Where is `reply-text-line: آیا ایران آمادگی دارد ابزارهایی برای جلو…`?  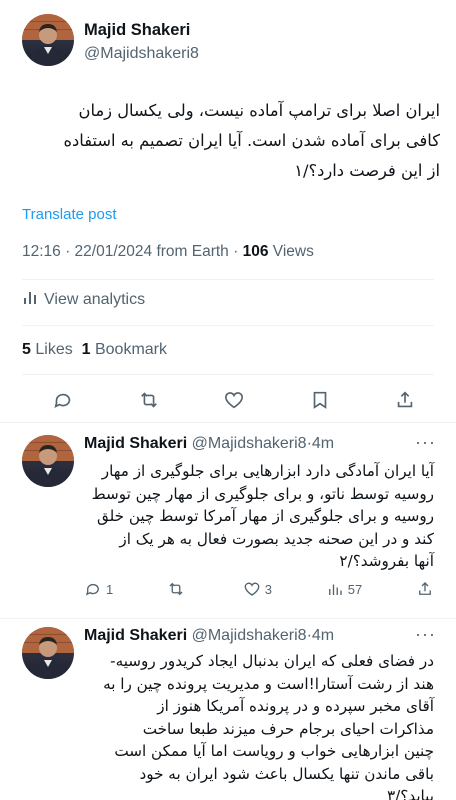 reply-text-line: آیا ایران آمادگی دارد ابزارهایی برای جلو… is located at coordinates (267, 471).